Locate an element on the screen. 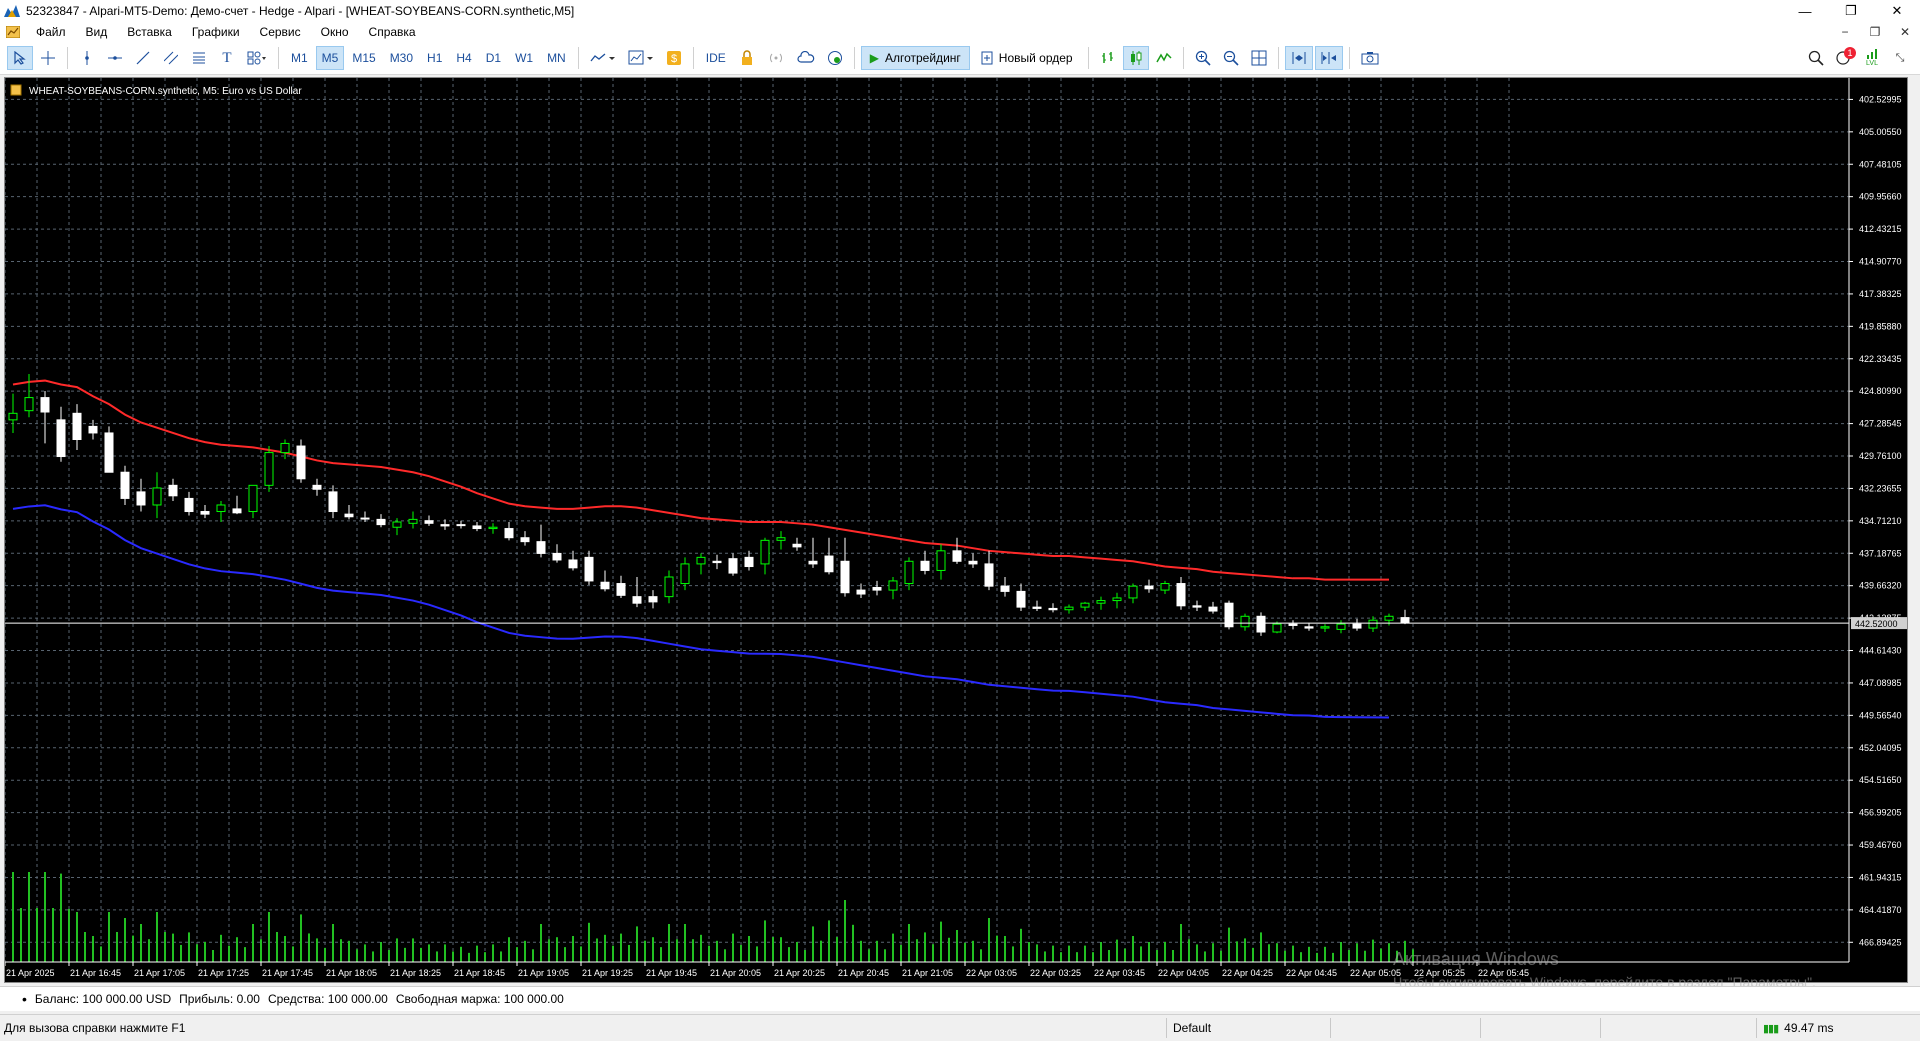 The width and height of the screenshot is (1920, 1041). tile-windows-button is located at coordinates (1259, 58).